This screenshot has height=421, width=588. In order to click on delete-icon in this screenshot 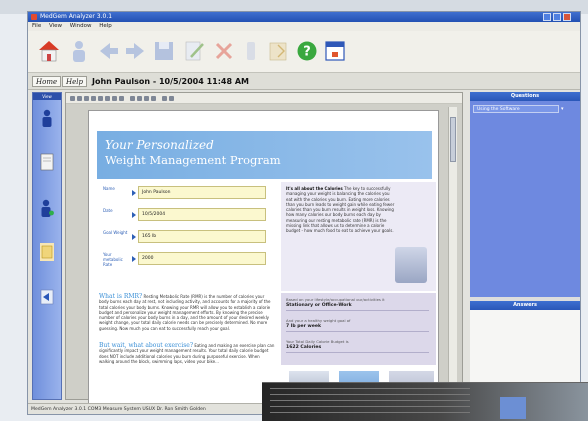, I will do `click(224, 51)`.